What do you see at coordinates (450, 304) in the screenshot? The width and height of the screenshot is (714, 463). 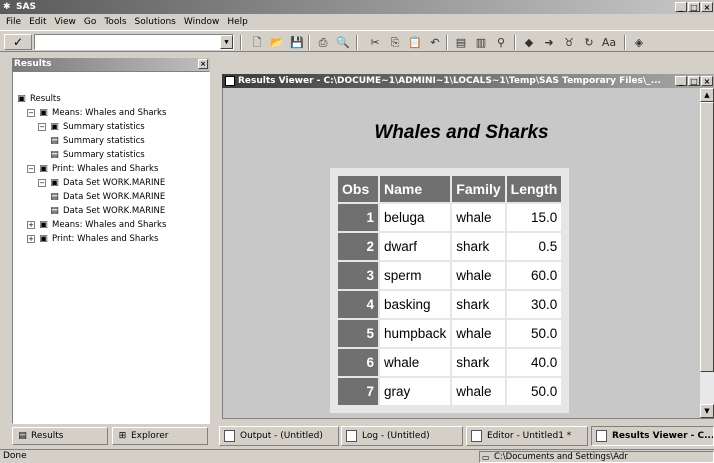 I see `table-row: 4 basking shark 30.0` at bounding box center [450, 304].